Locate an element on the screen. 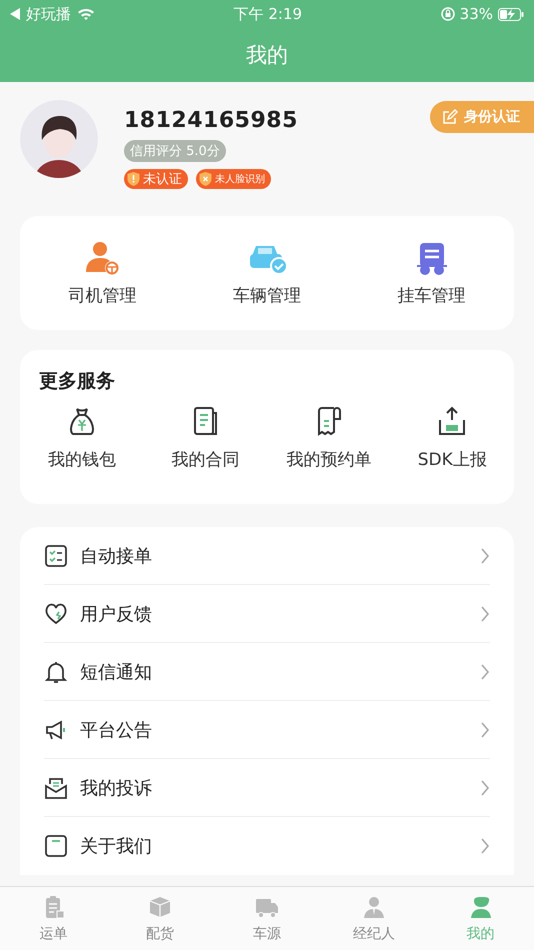 Image resolution: width=534 pixels, height=950 pixels. bell-icon is located at coordinates (56, 672).